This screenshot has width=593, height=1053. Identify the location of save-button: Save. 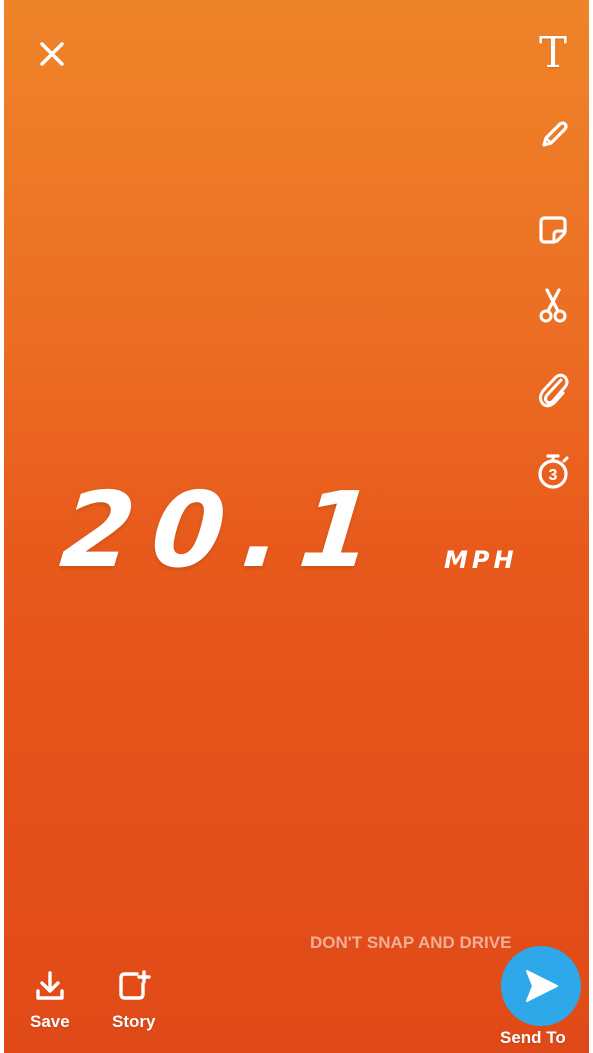
(50, 1001).